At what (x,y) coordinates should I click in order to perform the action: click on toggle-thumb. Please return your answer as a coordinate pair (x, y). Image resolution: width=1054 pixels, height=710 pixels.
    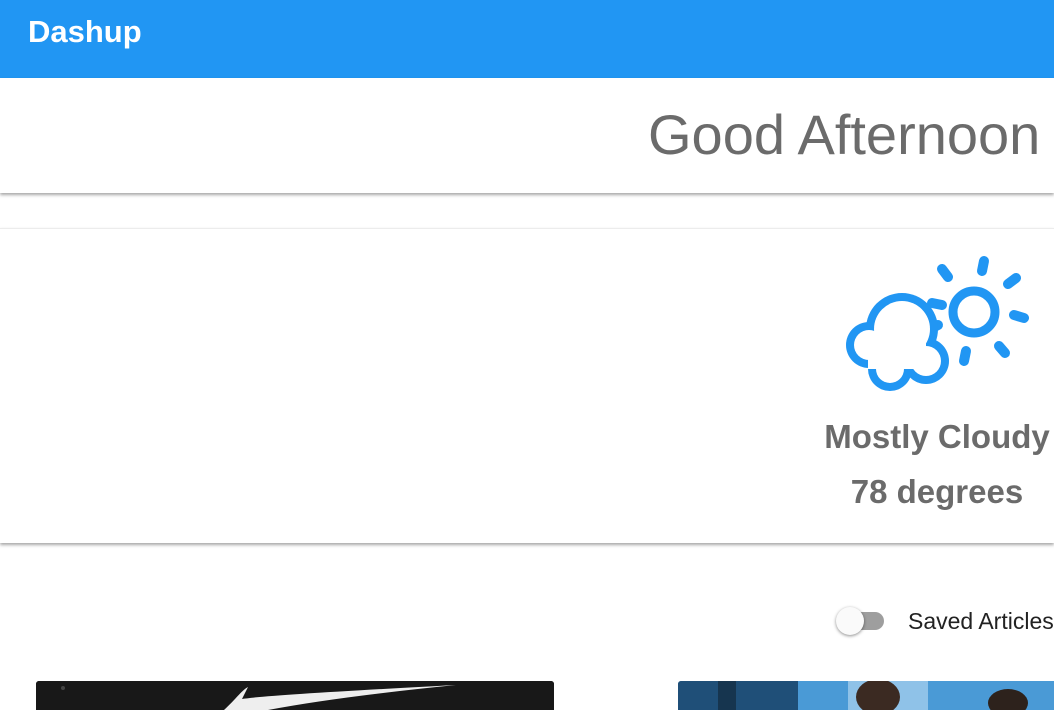
    Looking at the image, I should click on (850, 621).